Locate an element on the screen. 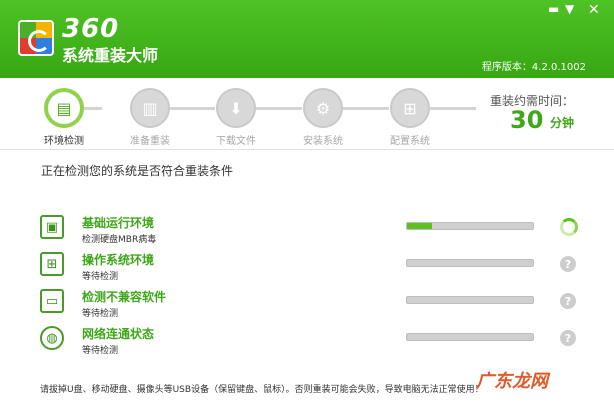 The height and width of the screenshot is (406, 614). checklist-icon: ▤ is located at coordinates (64, 108).